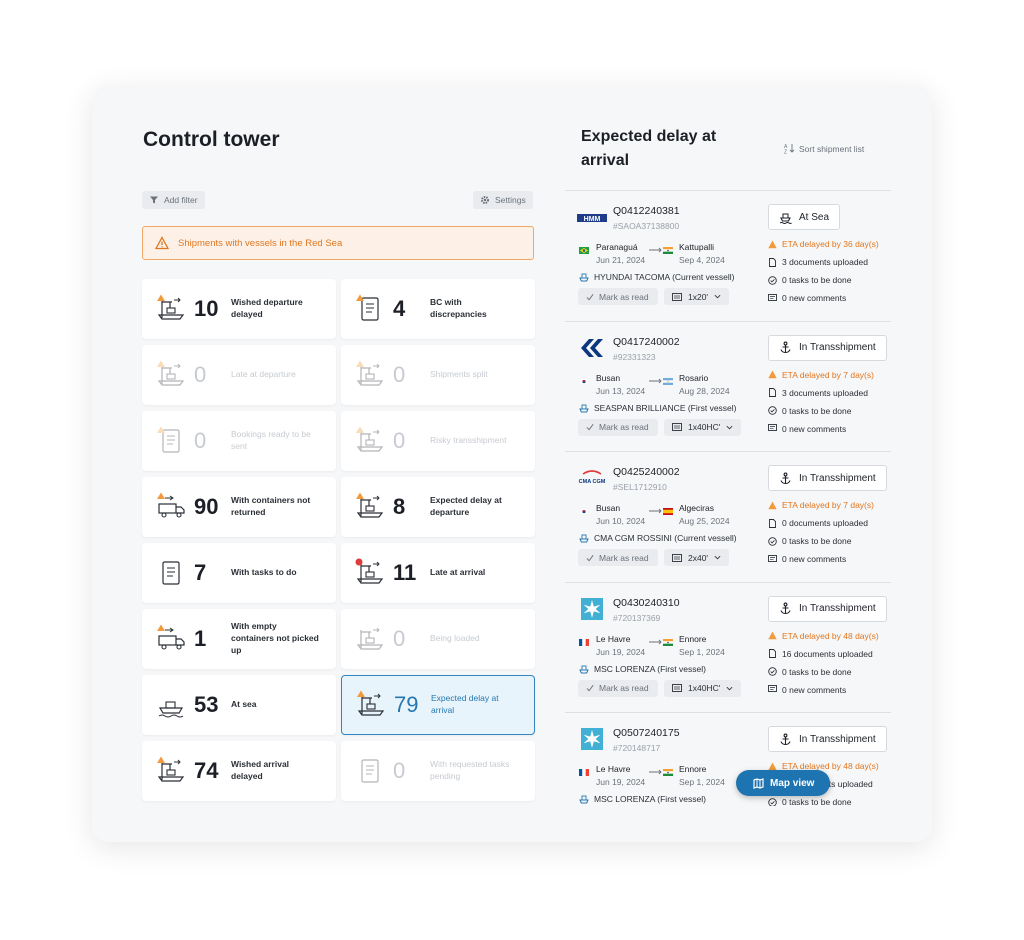  Describe the element at coordinates (438, 507) in the screenshot. I see `card-expected-delay-at-departure: 8 Expected delay at departure` at that location.